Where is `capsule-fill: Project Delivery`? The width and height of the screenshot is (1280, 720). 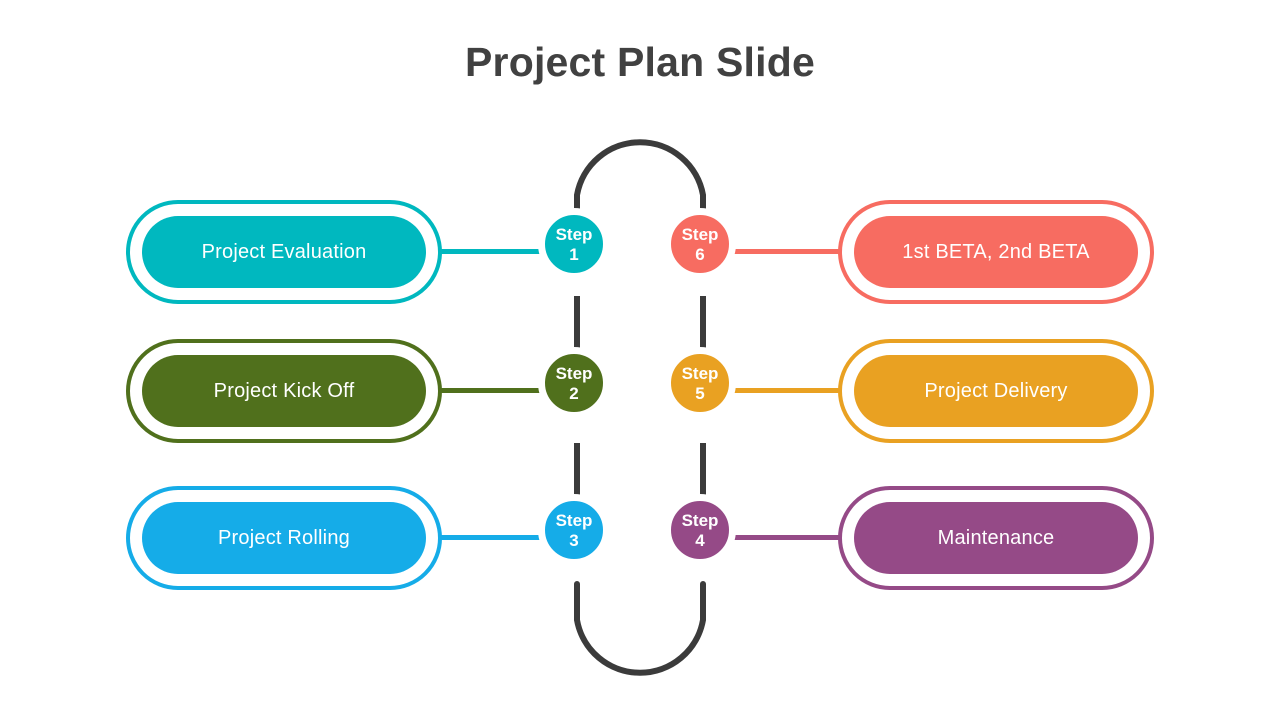 capsule-fill: Project Delivery is located at coordinates (996, 391).